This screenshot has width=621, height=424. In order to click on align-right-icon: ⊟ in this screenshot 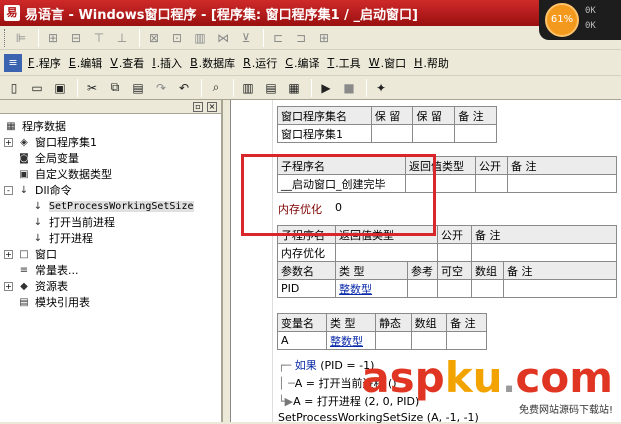, I will do `click(76, 38)`.